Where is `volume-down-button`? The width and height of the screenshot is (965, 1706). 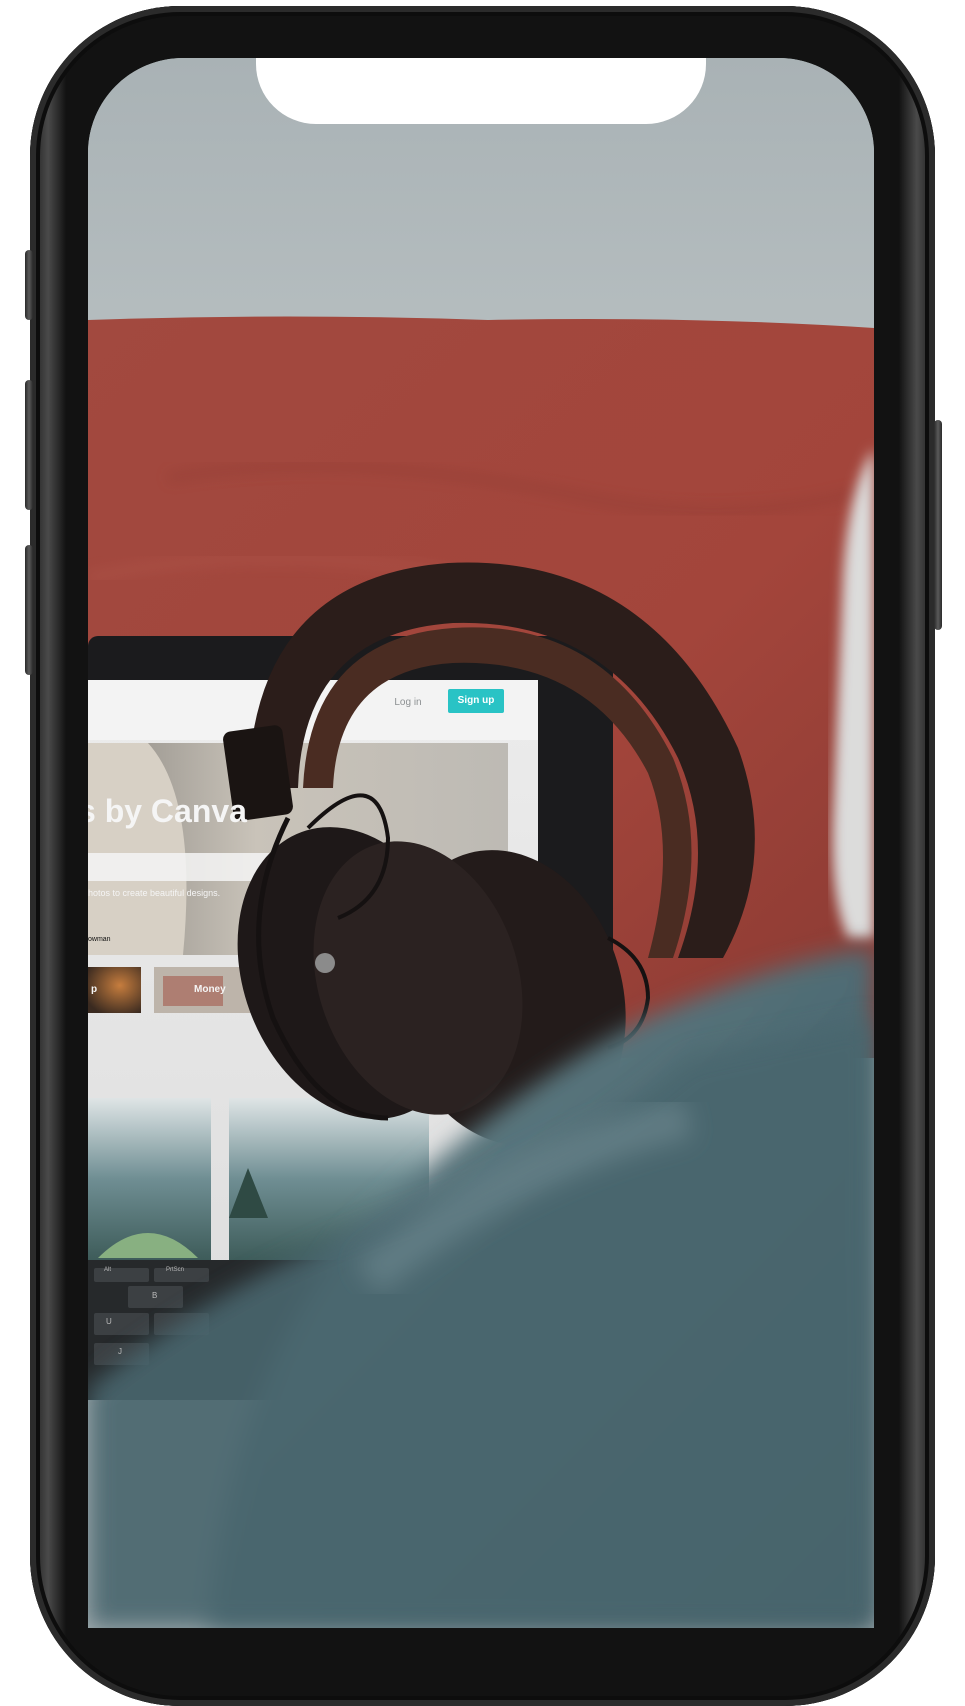
volume-down-button is located at coordinates (29, 610).